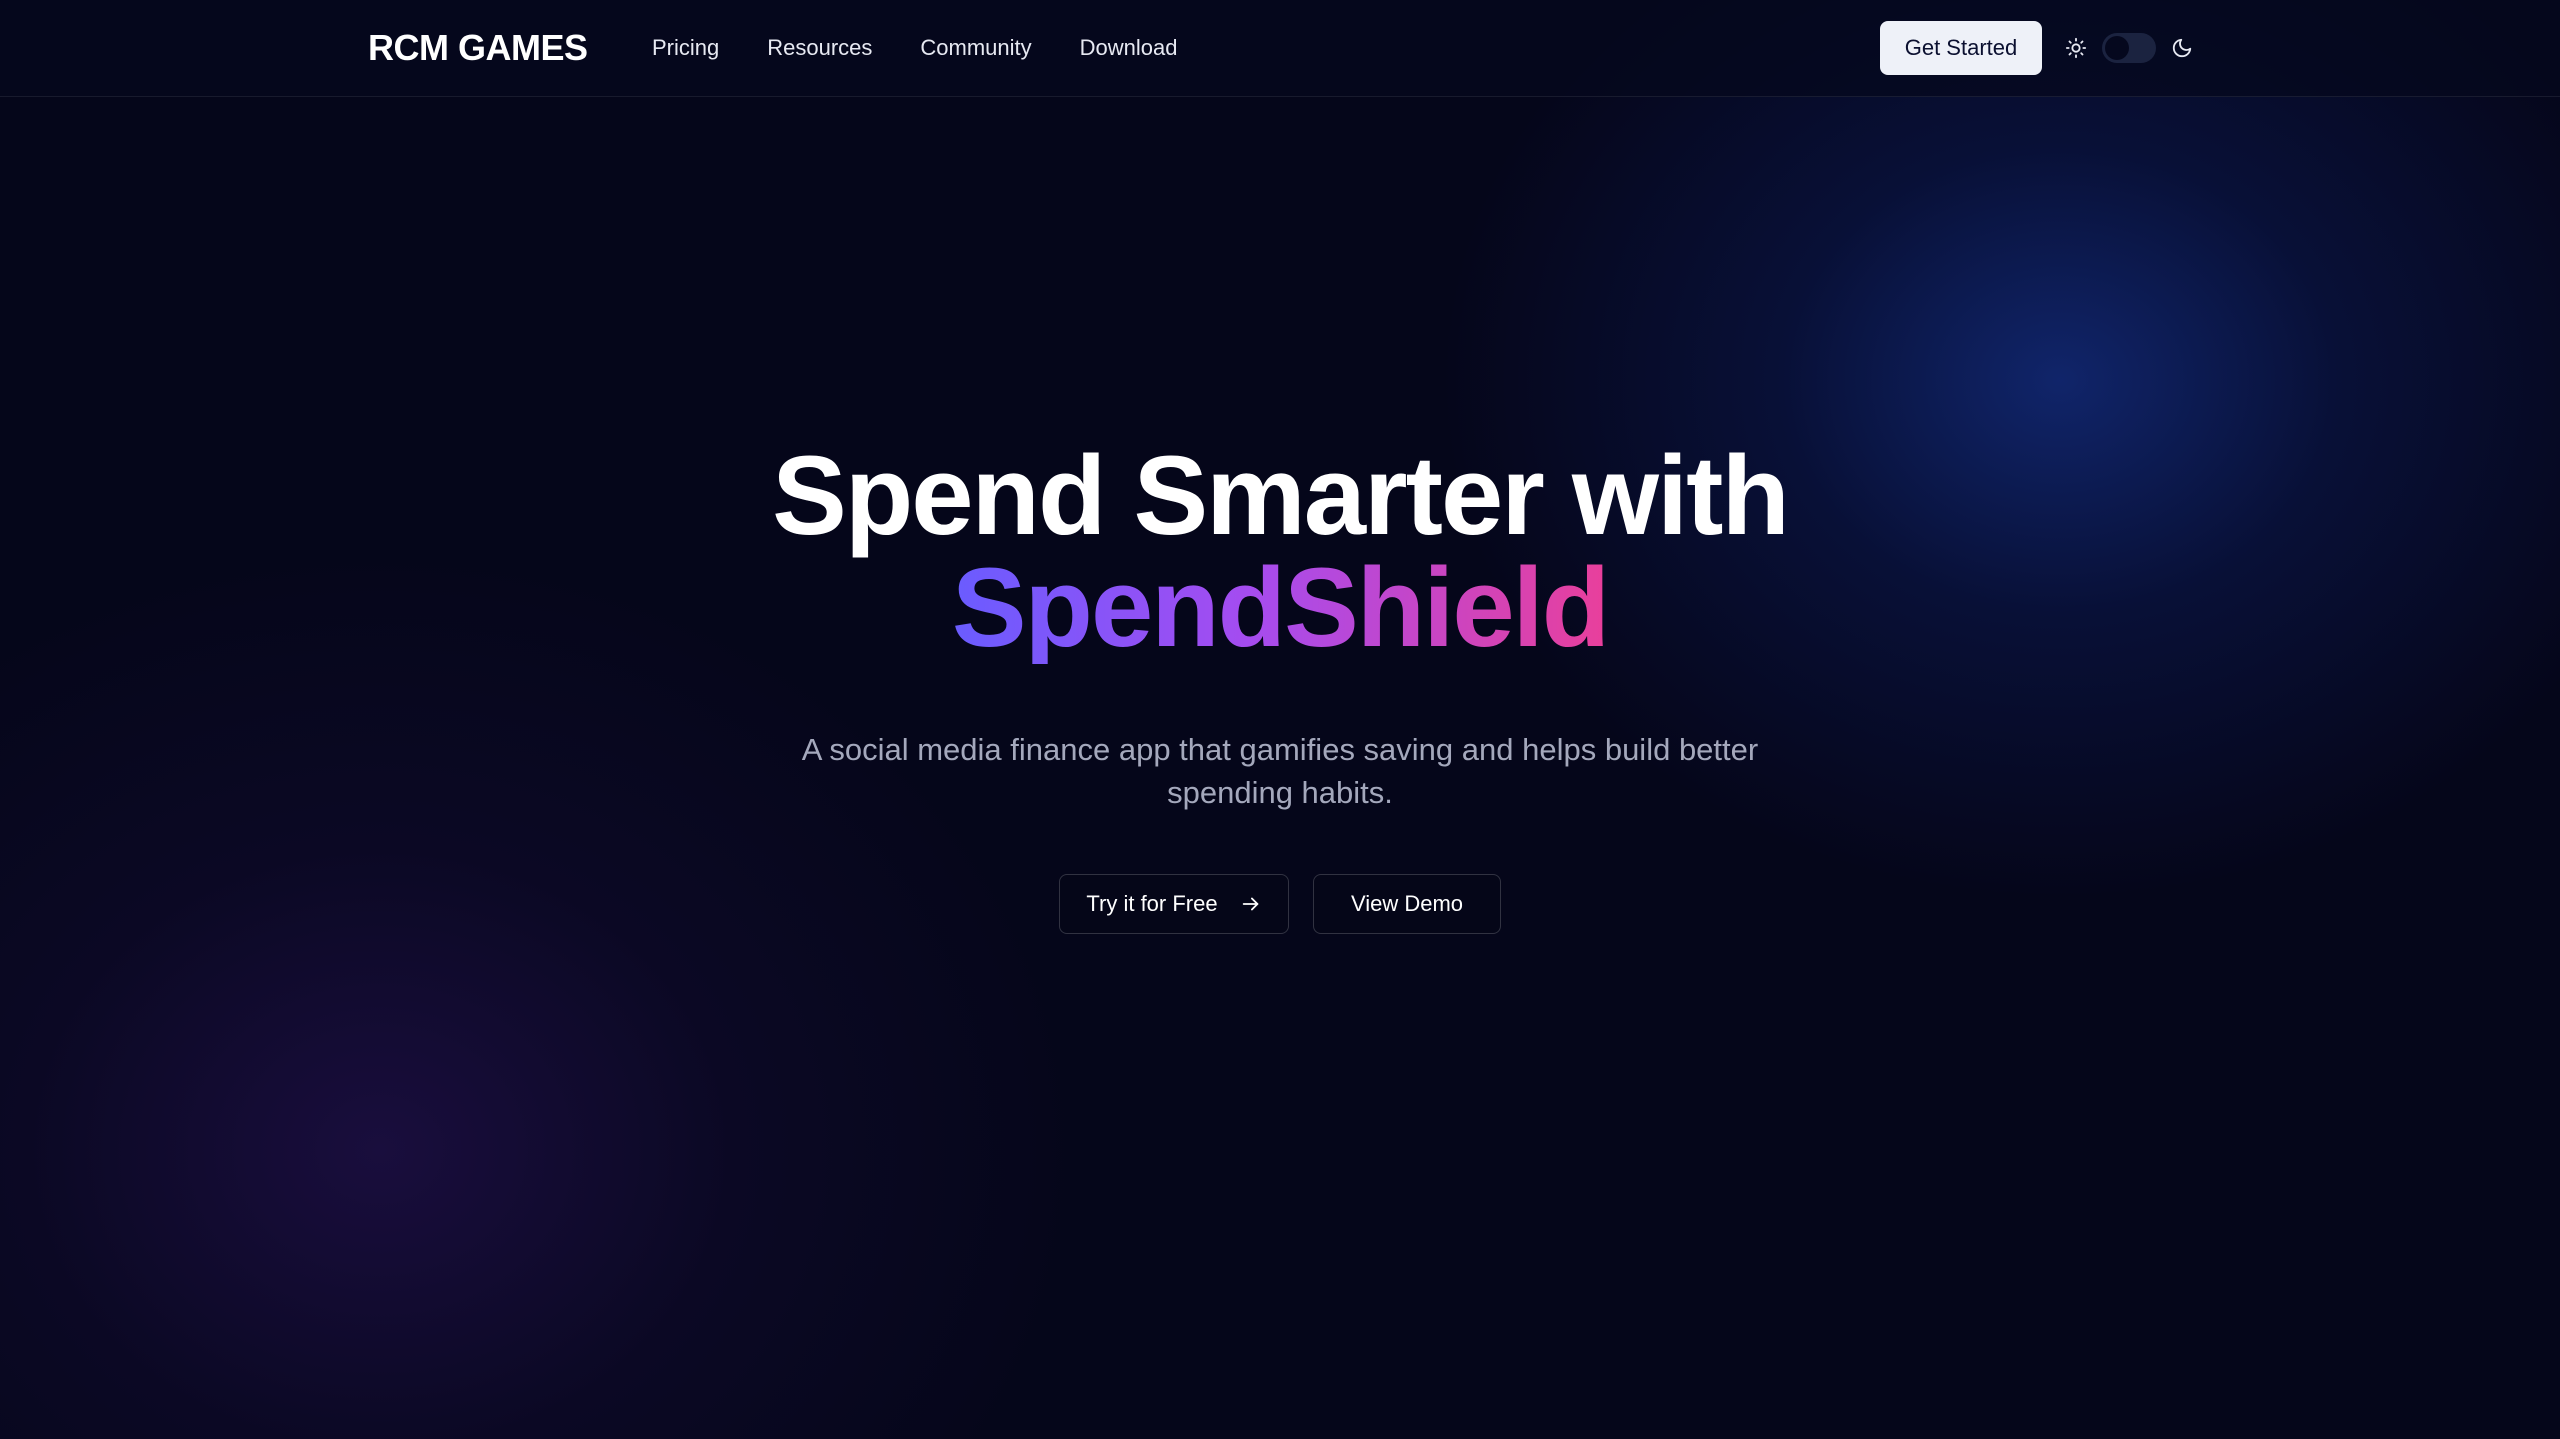  What do you see at coordinates (1129, 48) in the screenshot?
I see `nav-link-download: Download` at bounding box center [1129, 48].